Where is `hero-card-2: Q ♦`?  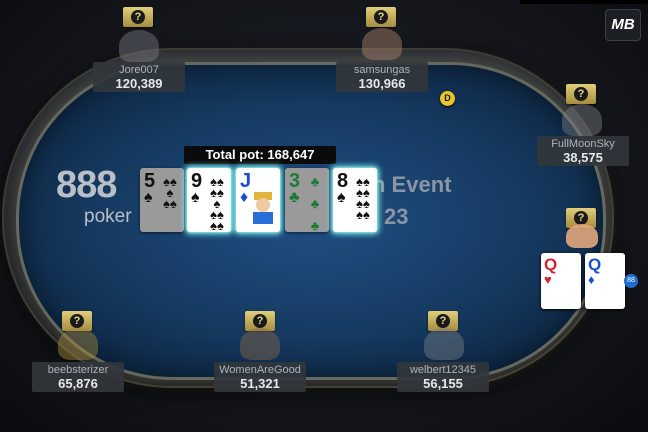
hero-card-2: Q ♦ is located at coordinates (605, 281).